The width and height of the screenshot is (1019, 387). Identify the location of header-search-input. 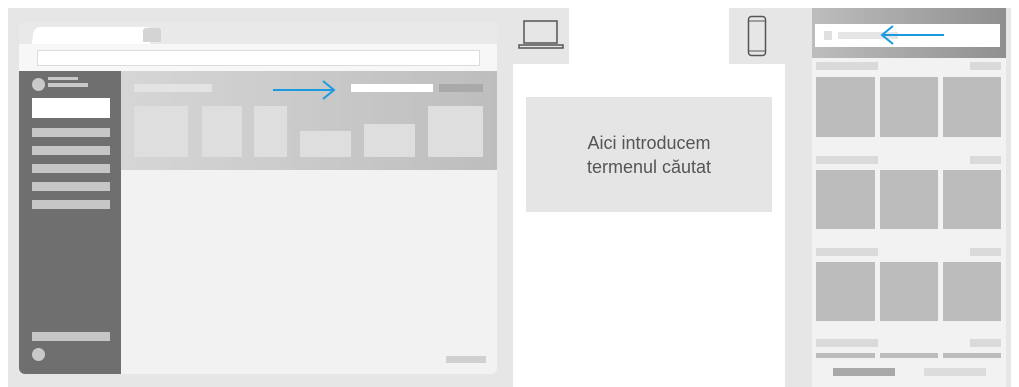
(392, 88).